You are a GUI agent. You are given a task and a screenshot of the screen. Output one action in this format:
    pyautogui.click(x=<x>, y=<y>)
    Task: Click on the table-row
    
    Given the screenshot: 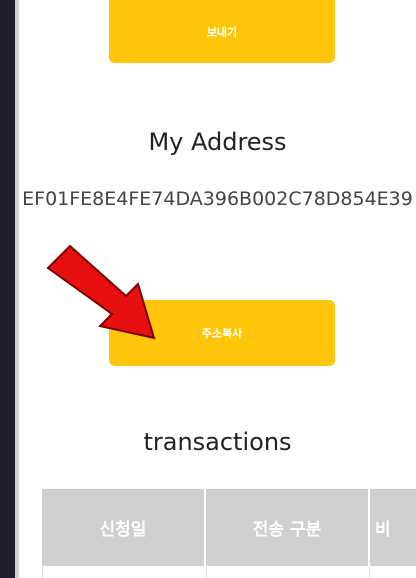 What is the action you would take?
    pyautogui.click(x=229, y=572)
    